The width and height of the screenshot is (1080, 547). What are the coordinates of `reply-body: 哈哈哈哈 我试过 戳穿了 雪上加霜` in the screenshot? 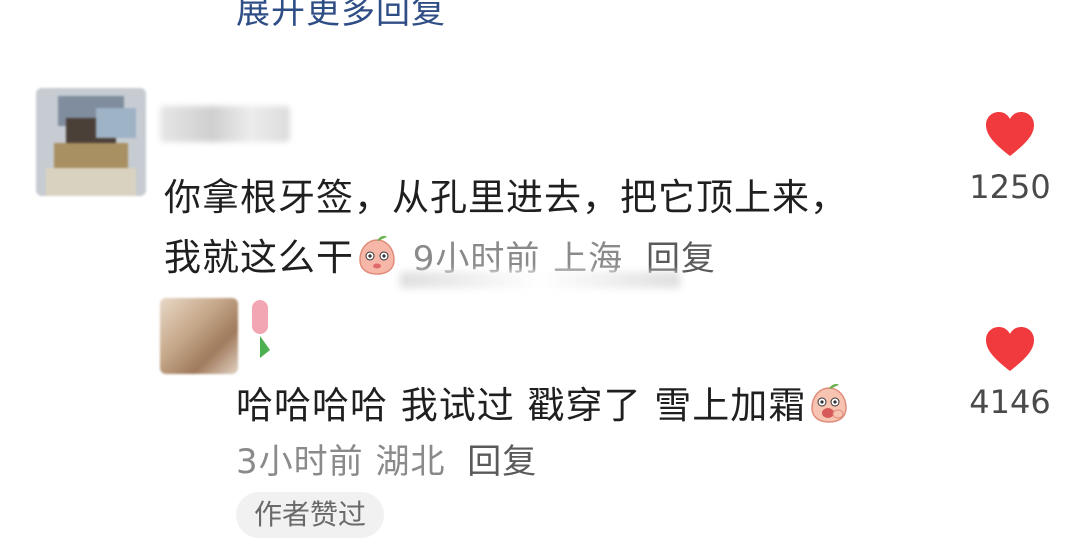 It's located at (596, 406).